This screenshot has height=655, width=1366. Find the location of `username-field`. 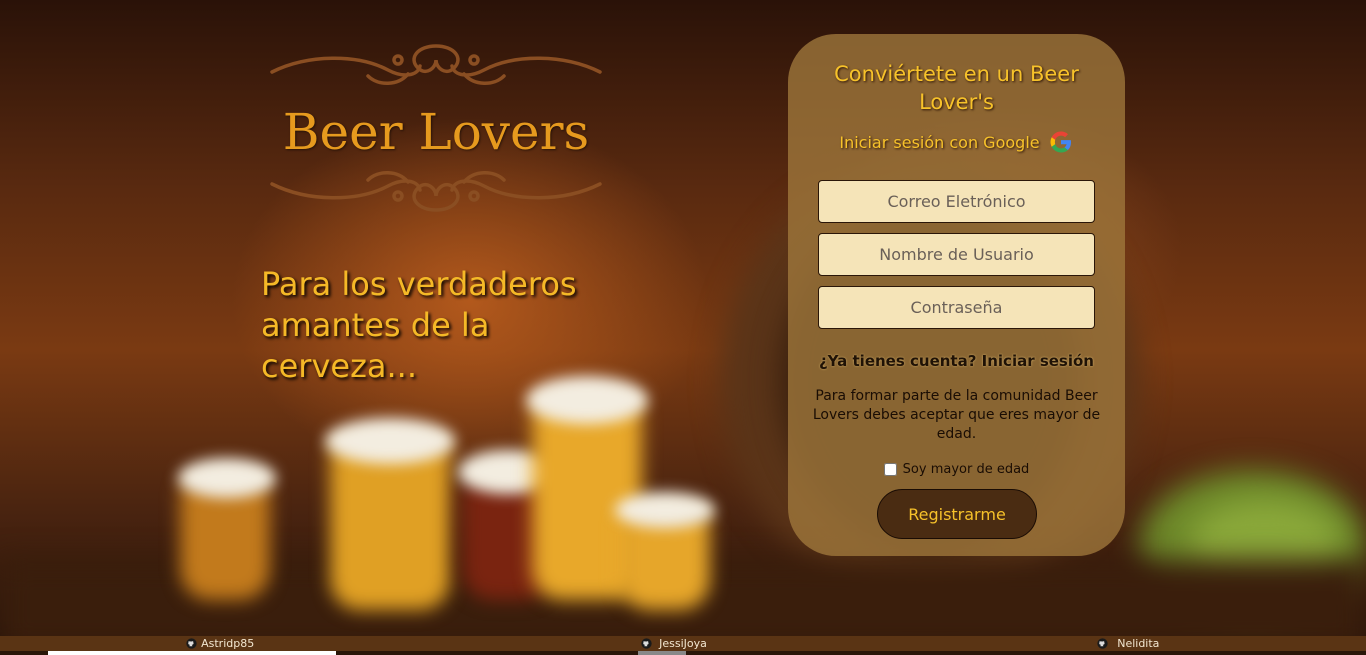

username-field is located at coordinates (956, 254).